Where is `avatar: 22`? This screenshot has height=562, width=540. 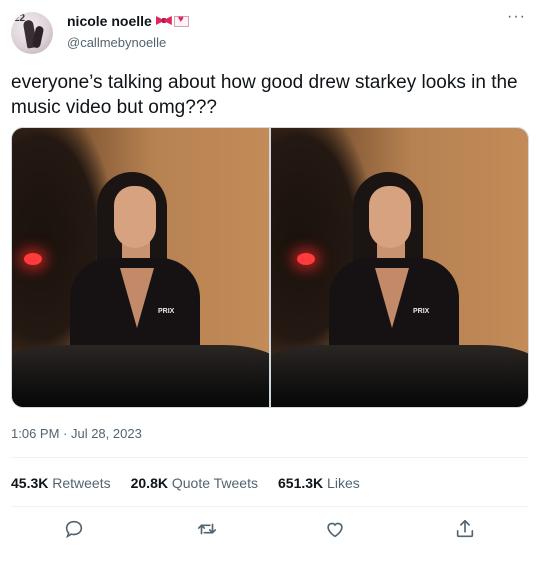
avatar: 22 is located at coordinates (32, 33).